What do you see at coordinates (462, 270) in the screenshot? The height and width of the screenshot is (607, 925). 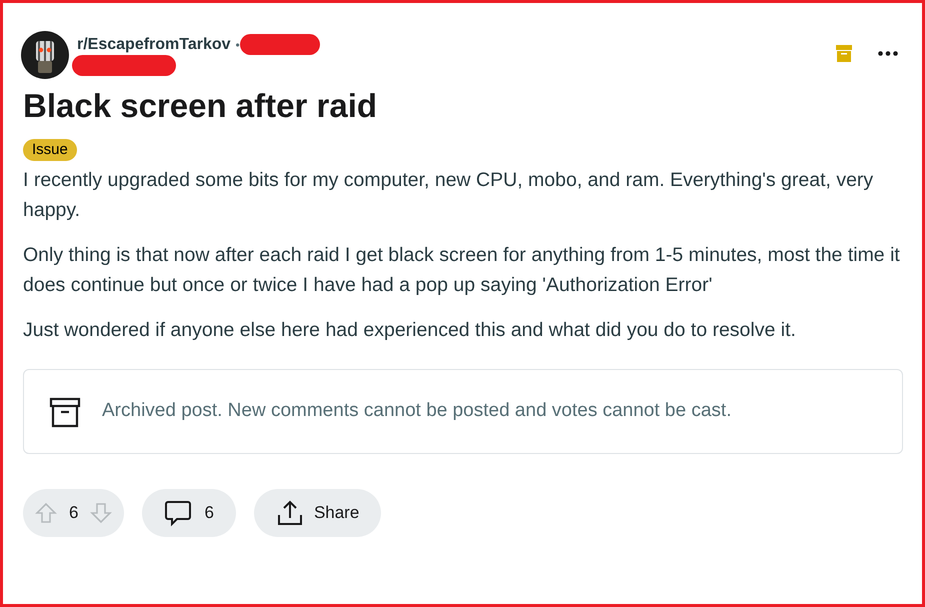 I see `post-paragraph: Only thing is that now after each raid I get black screen for anything from 1-5 minutes, most the time it does continue but once or twice I have had a pop up saying 'Authorization Error'` at bounding box center [462, 270].